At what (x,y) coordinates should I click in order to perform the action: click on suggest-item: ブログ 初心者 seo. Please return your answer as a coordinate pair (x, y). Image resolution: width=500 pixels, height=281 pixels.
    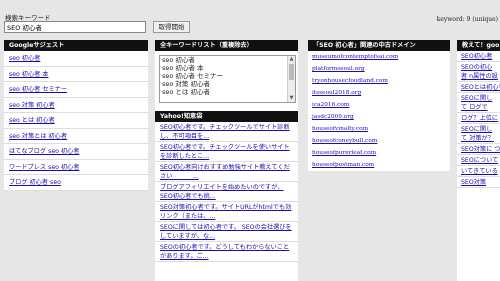
    Looking at the image, I should click on (76, 183).